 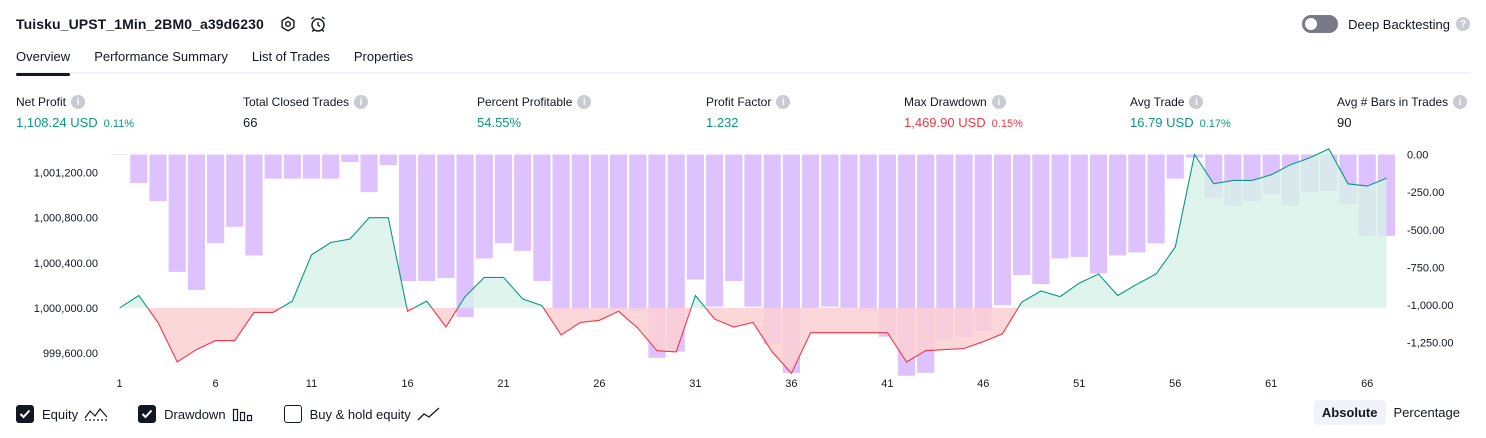 What do you see at coordinates (57, 122) in the screenshot?
I see `stat-value: 1,108.24 USD` at bounding box center [57, 122].